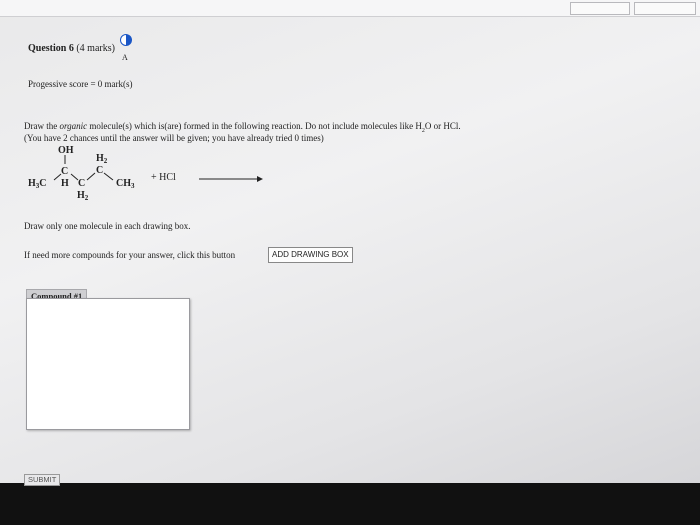 The height and width of the screenshot is (525, 700). What do you see at coordinates (83, 196) in the screenshot?
I see `c3-h2-label: H2` at bounding box center [83, 196].